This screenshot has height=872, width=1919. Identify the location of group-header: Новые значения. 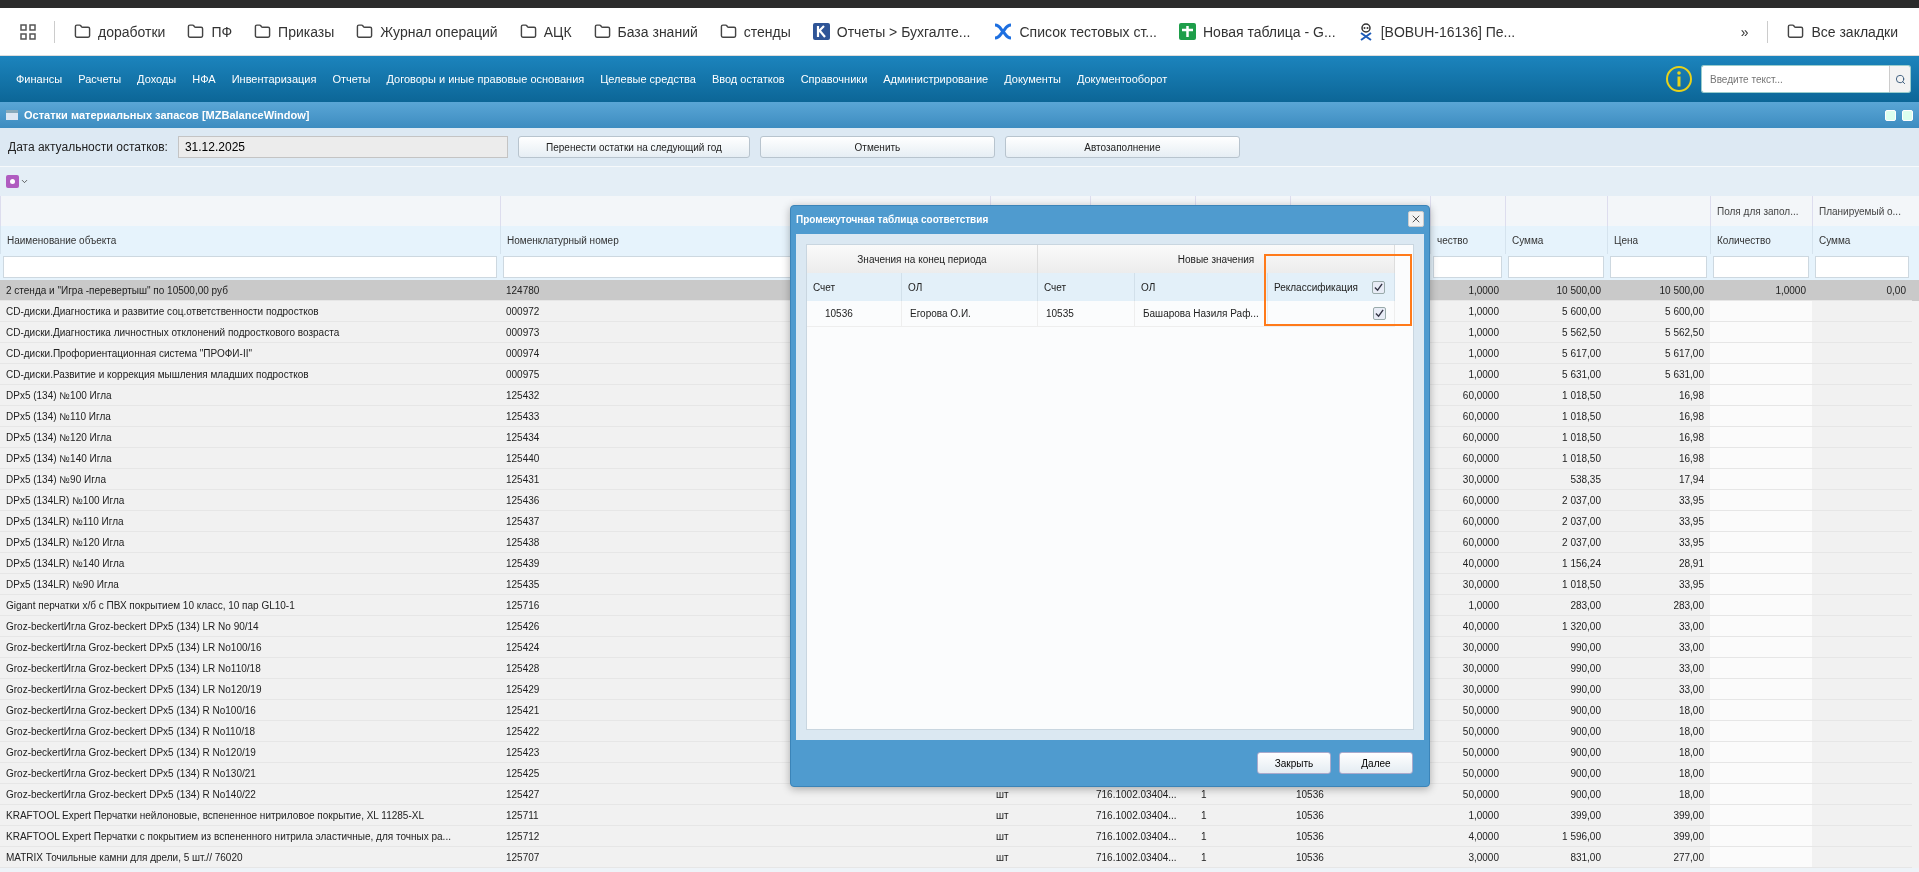
(1216, 259).